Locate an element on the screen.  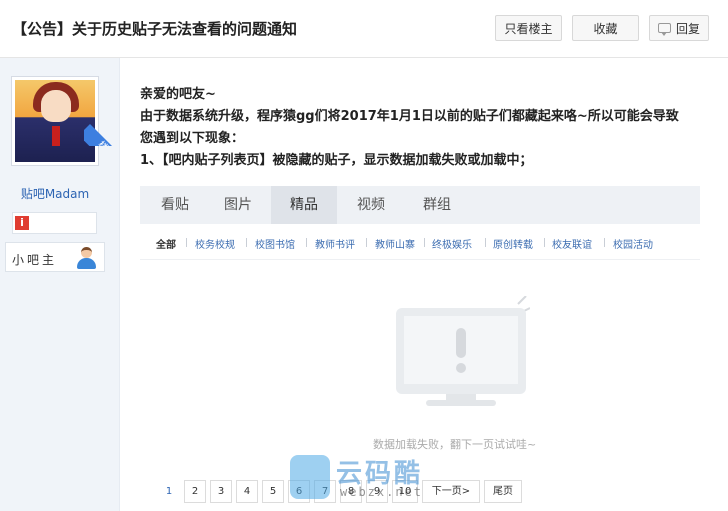
reply-icon is located at coordinates (664, 29).